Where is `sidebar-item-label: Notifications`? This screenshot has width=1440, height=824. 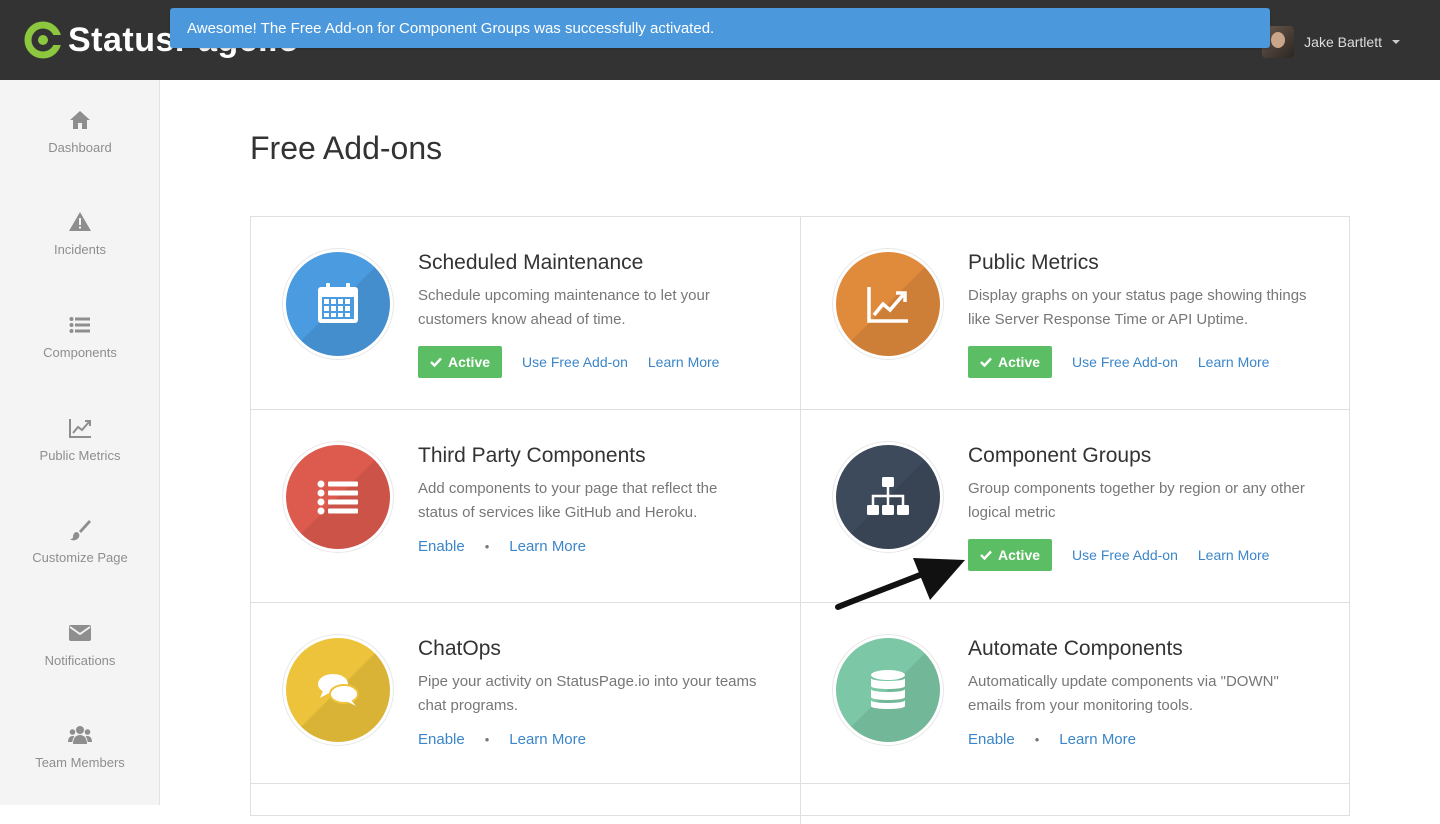 sidebar-item-label: Notifications is located at coordinates (80, 660).